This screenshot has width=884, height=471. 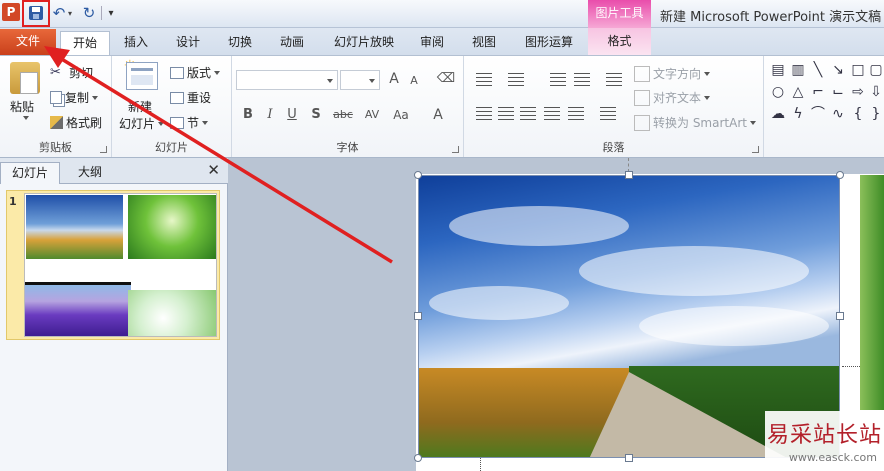 I want to click on paragraph-dialog-launcher, so click(x=755, y=149).